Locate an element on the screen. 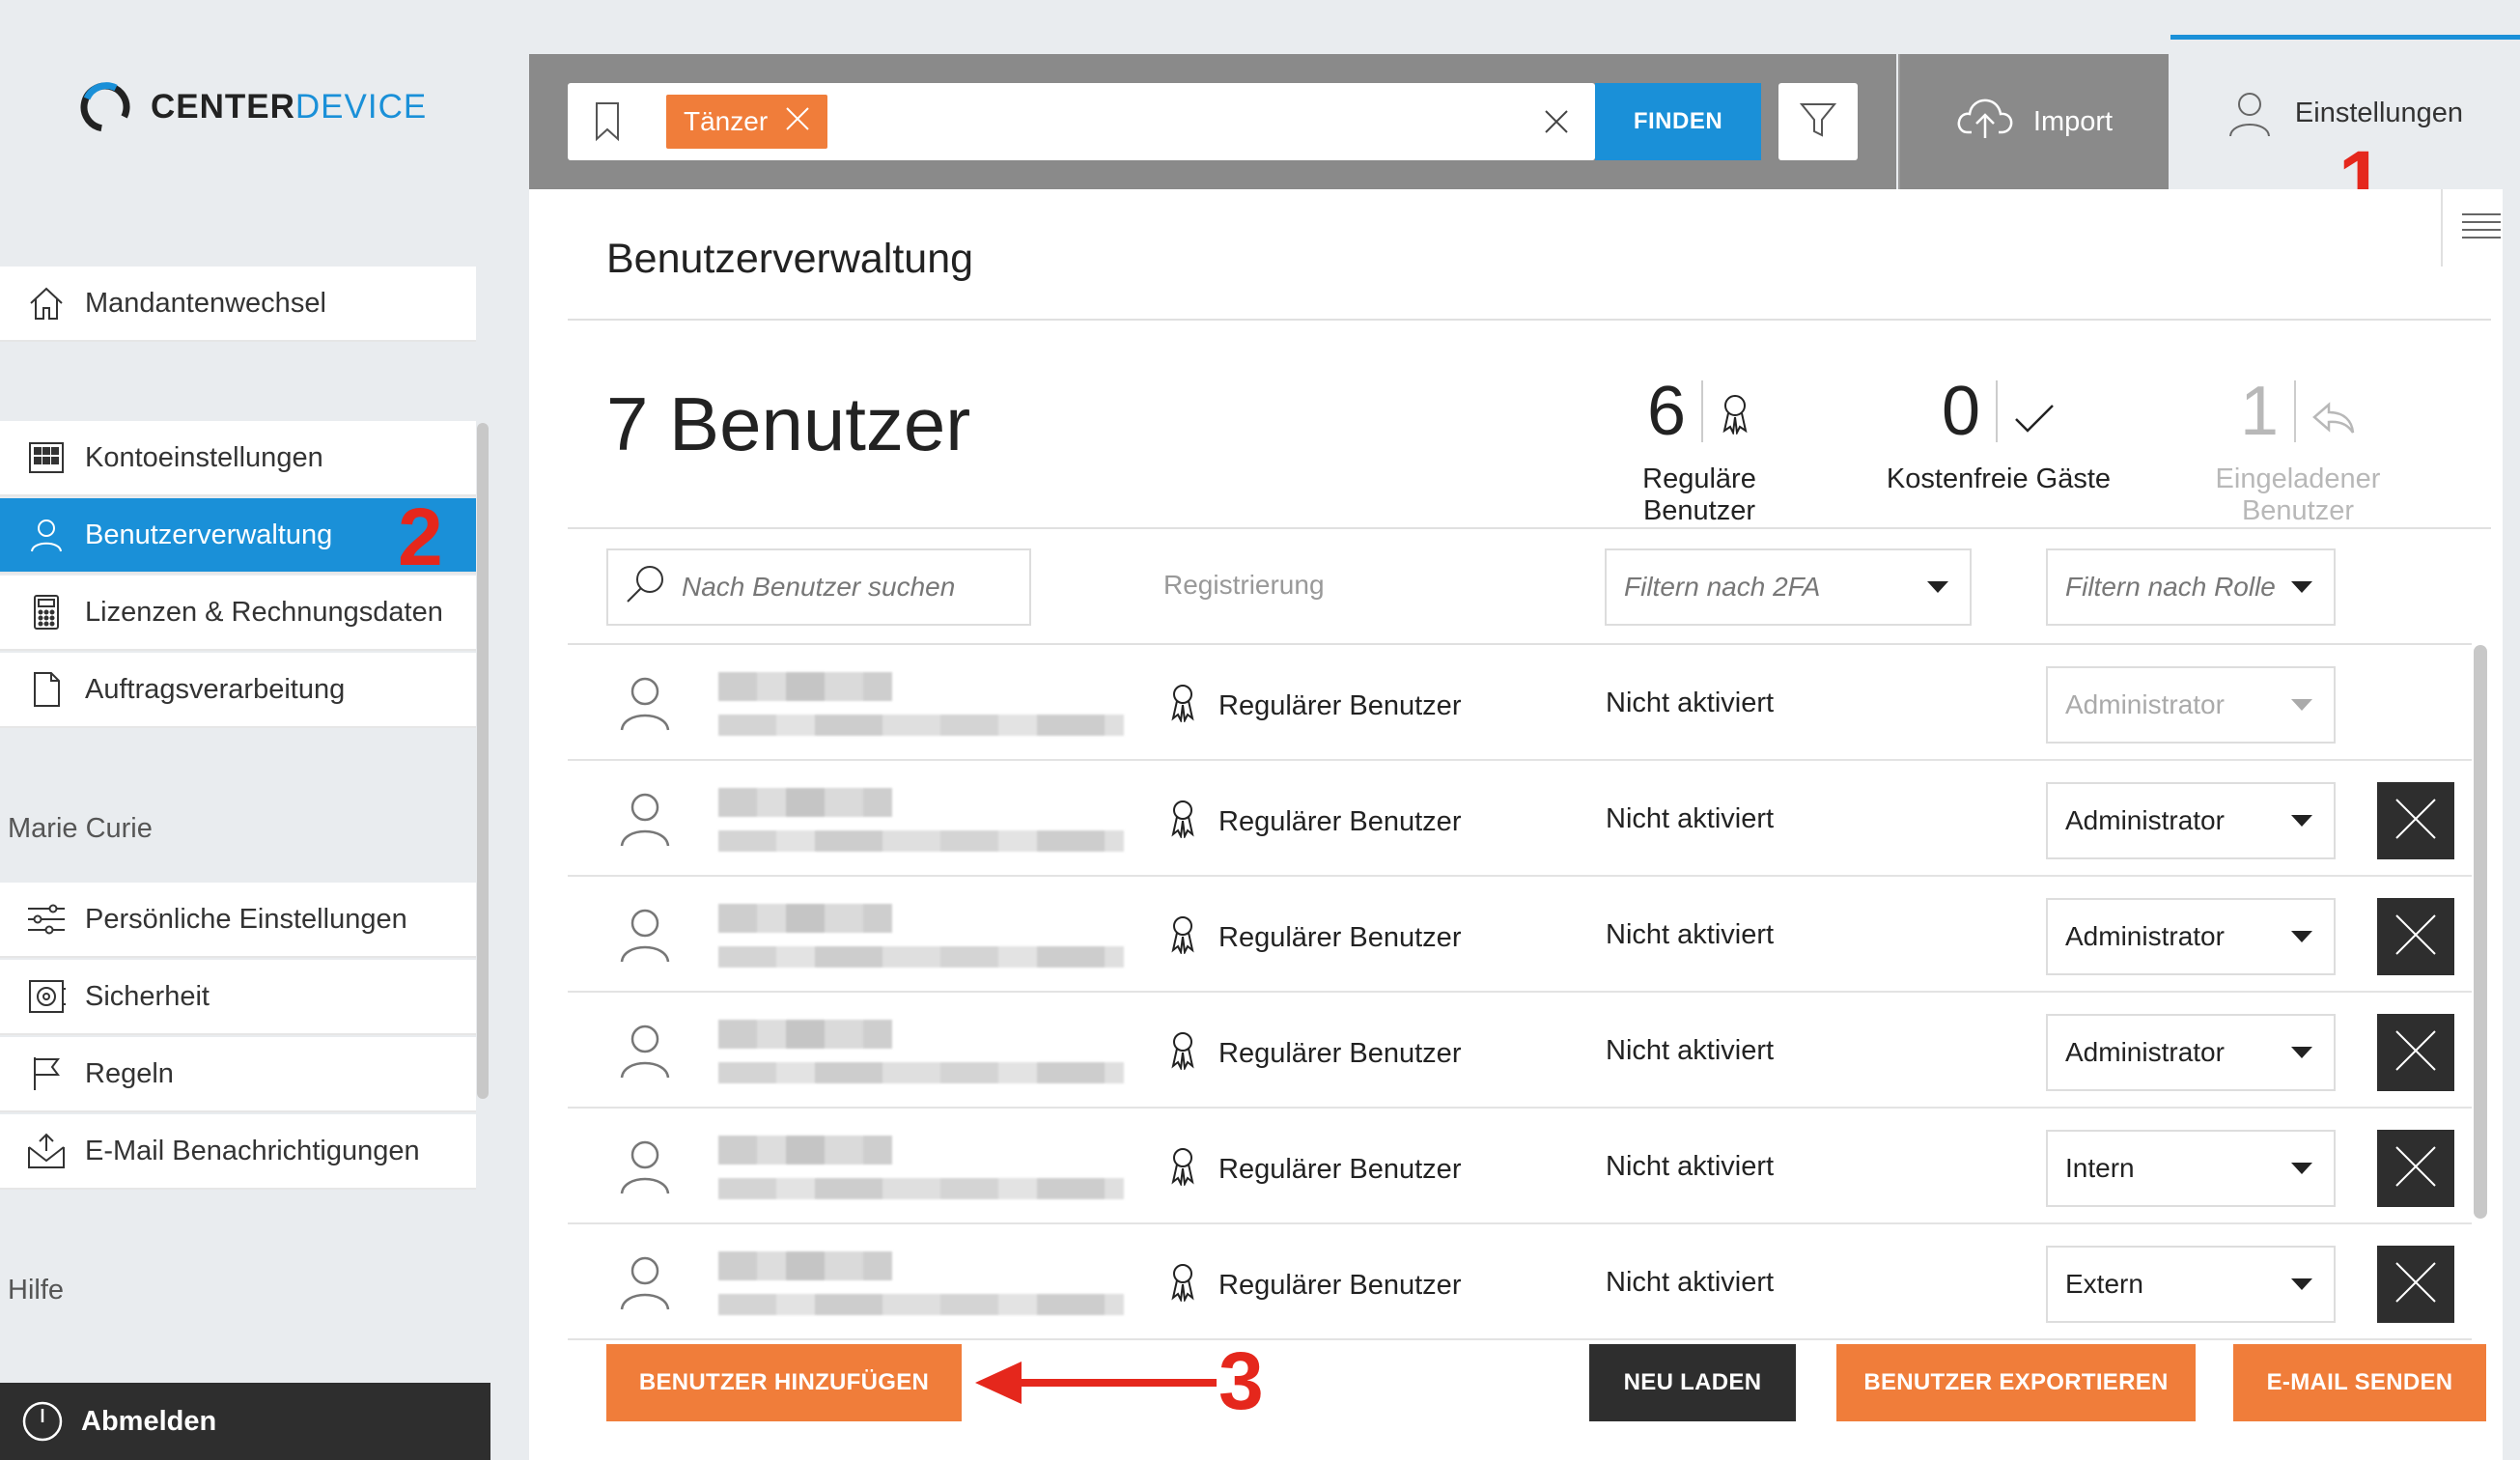  sidebar-item-kontoeinstellungen: Kontoeinstellungen is located at coordinates (238, 458).